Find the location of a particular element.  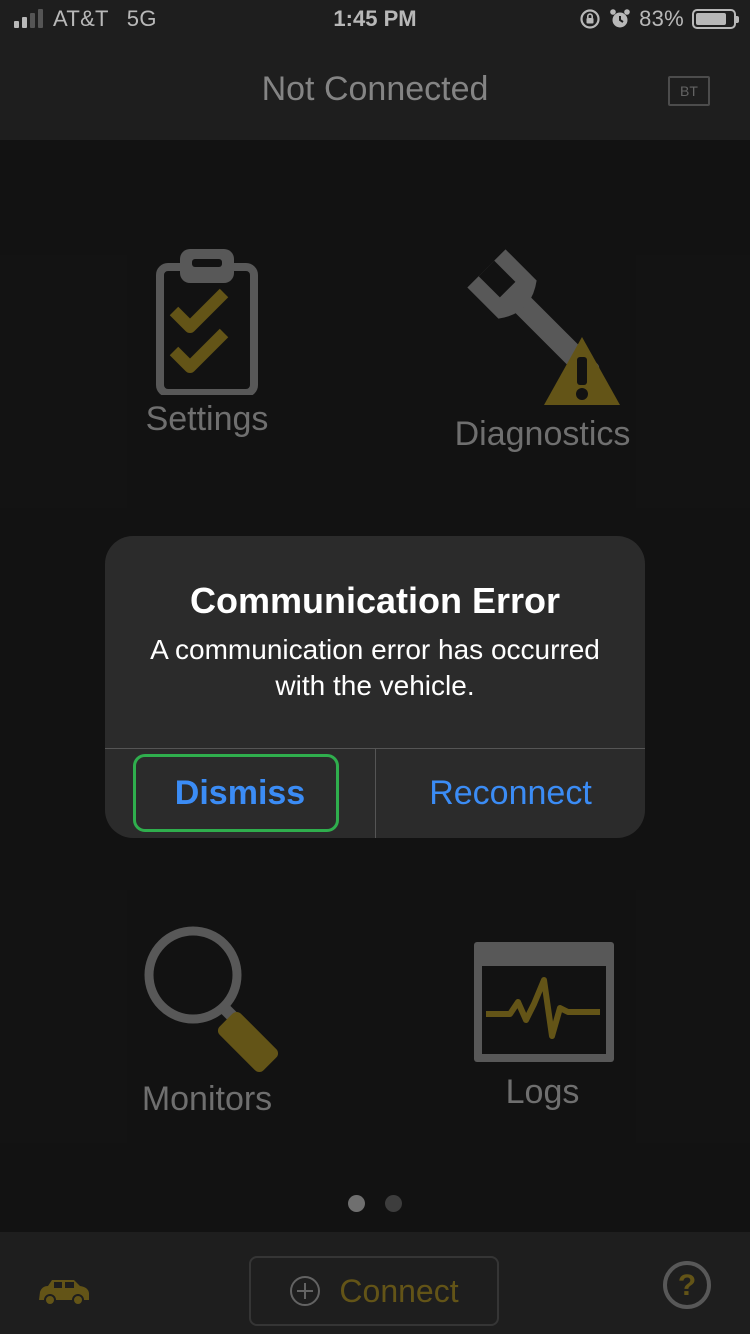

alert-title: Communication Error is located at coordinates (375, 600).